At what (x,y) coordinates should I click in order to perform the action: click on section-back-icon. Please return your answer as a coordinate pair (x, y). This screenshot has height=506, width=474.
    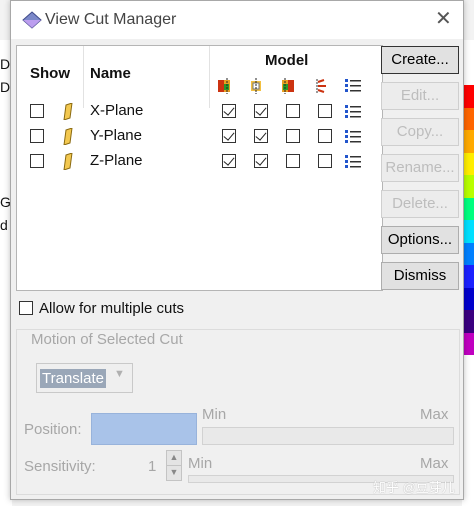
    Looking at the image, I should click on (288, 86).